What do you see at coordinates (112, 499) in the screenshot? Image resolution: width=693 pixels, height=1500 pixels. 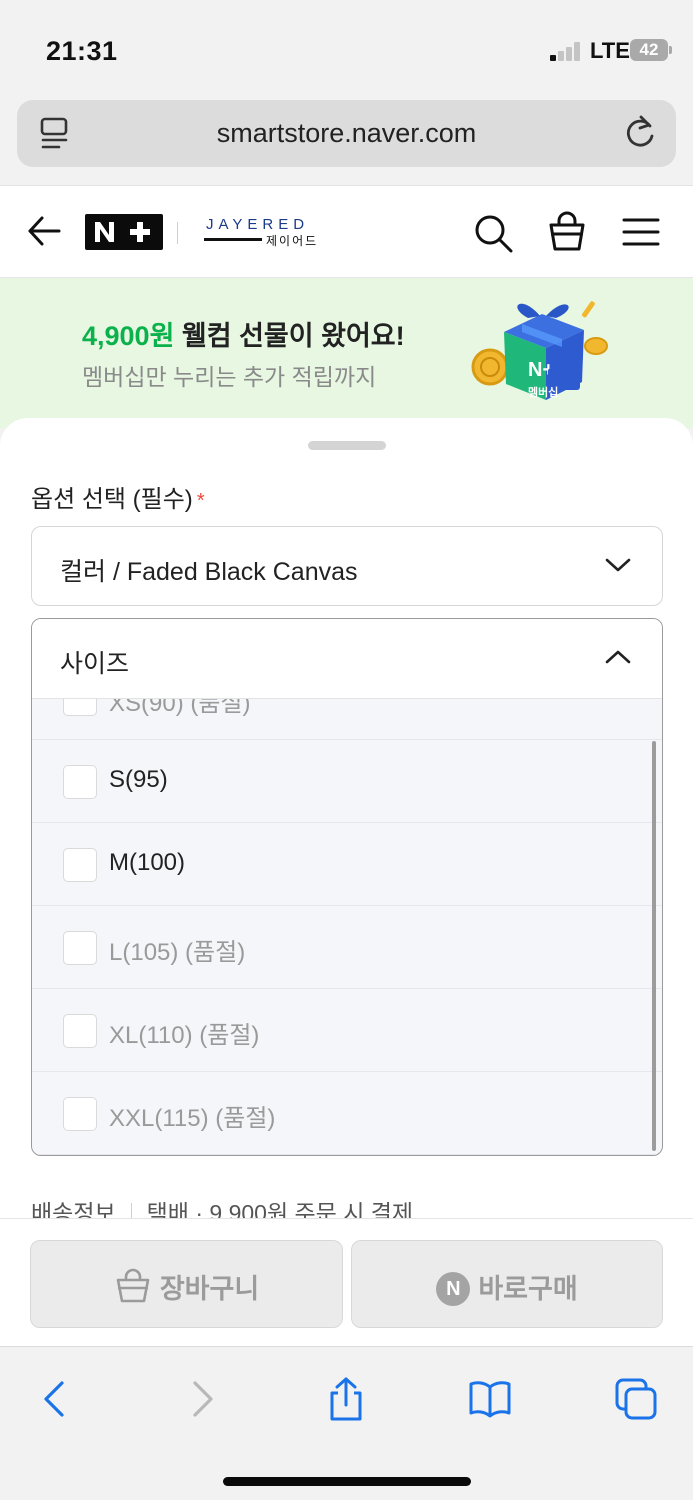 I see `option-section-title-text: 옵션 선택 (필수)` at bounding box center [112, 499].